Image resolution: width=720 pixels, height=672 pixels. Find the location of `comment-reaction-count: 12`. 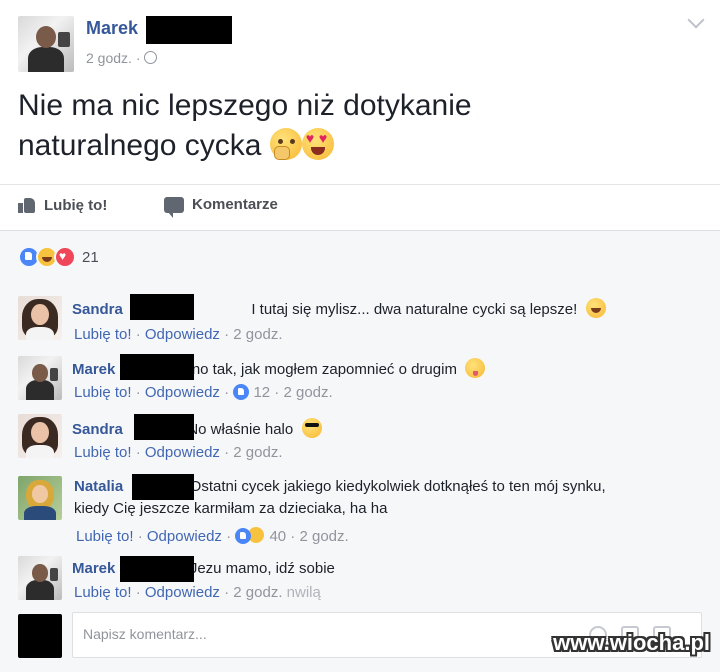

comment-reaction-count: 12 is located at coordinates (261, 392).